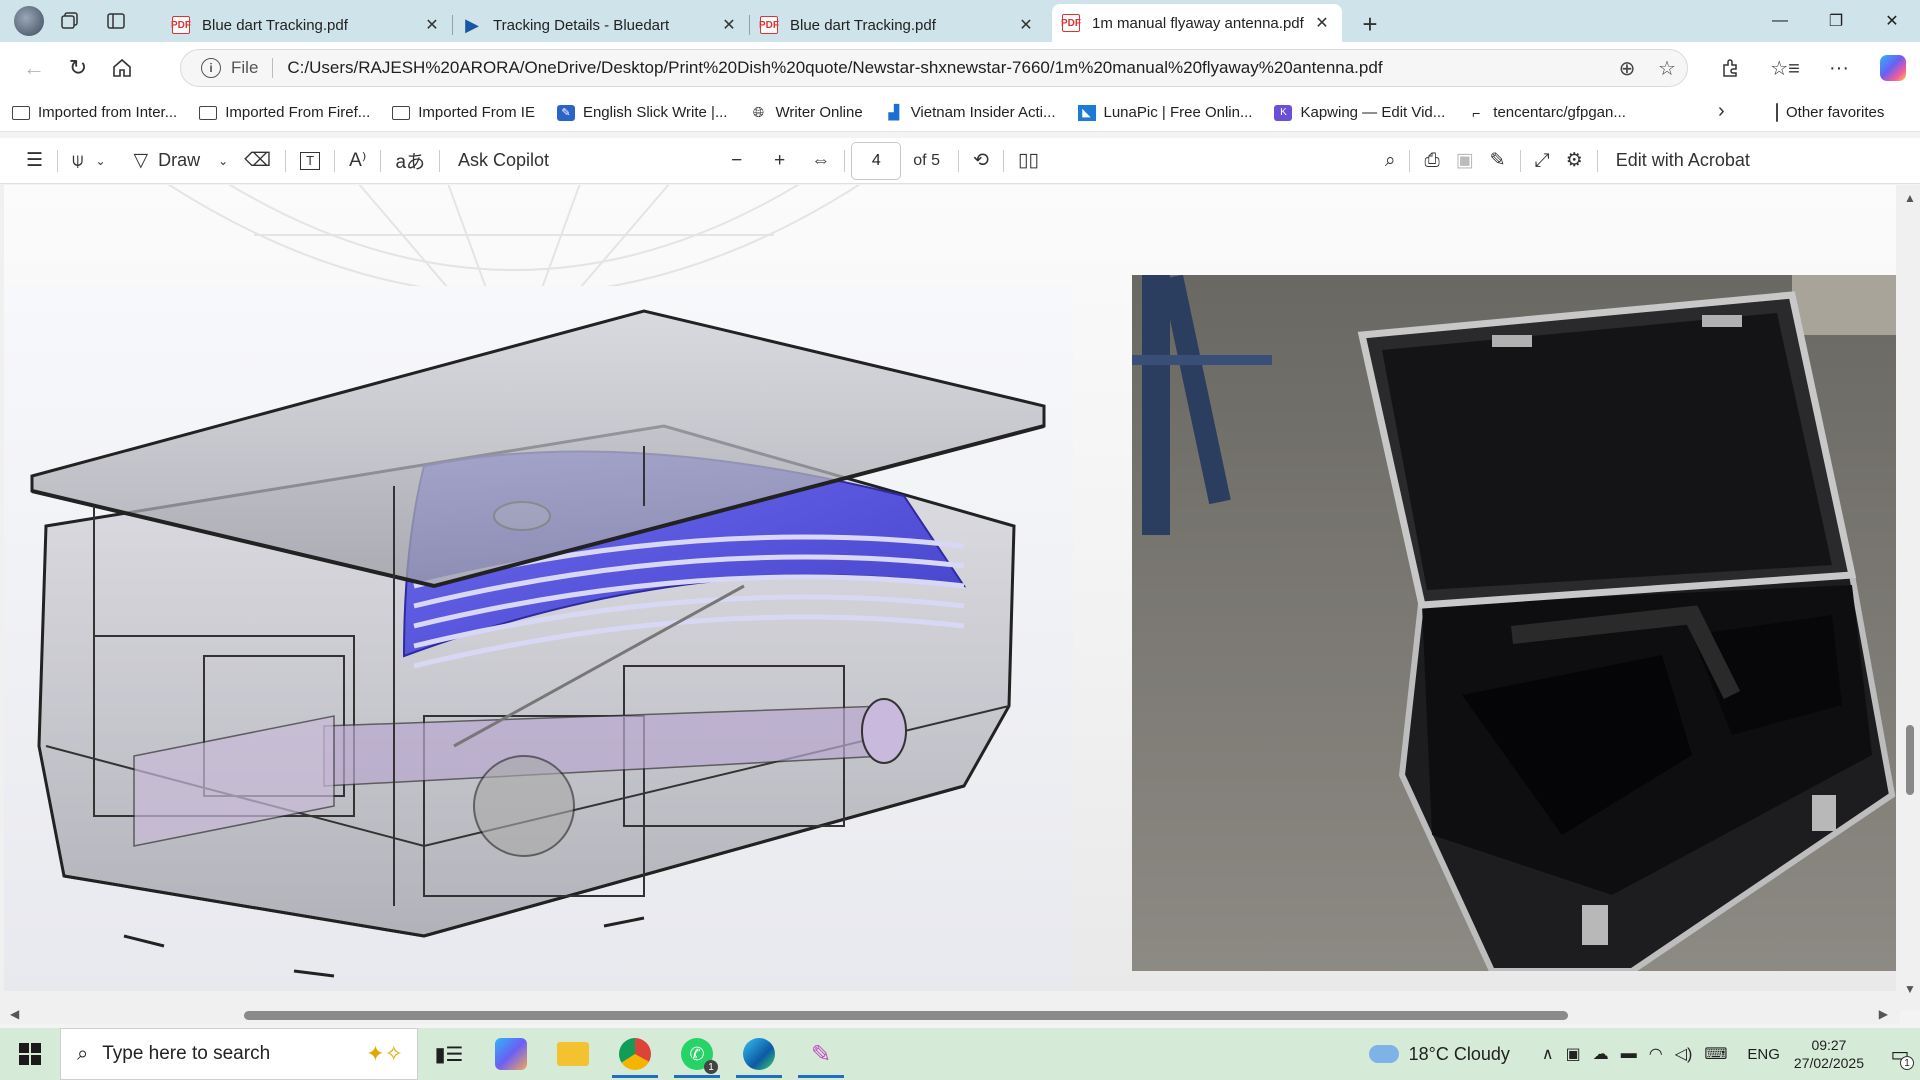 Image resolution: width=1920 pixels, height=1080 pixels. What do you see at coordinates (635, 1054) in the screenshot?
I see `chrome-button` at bounding box center [635, 1054].